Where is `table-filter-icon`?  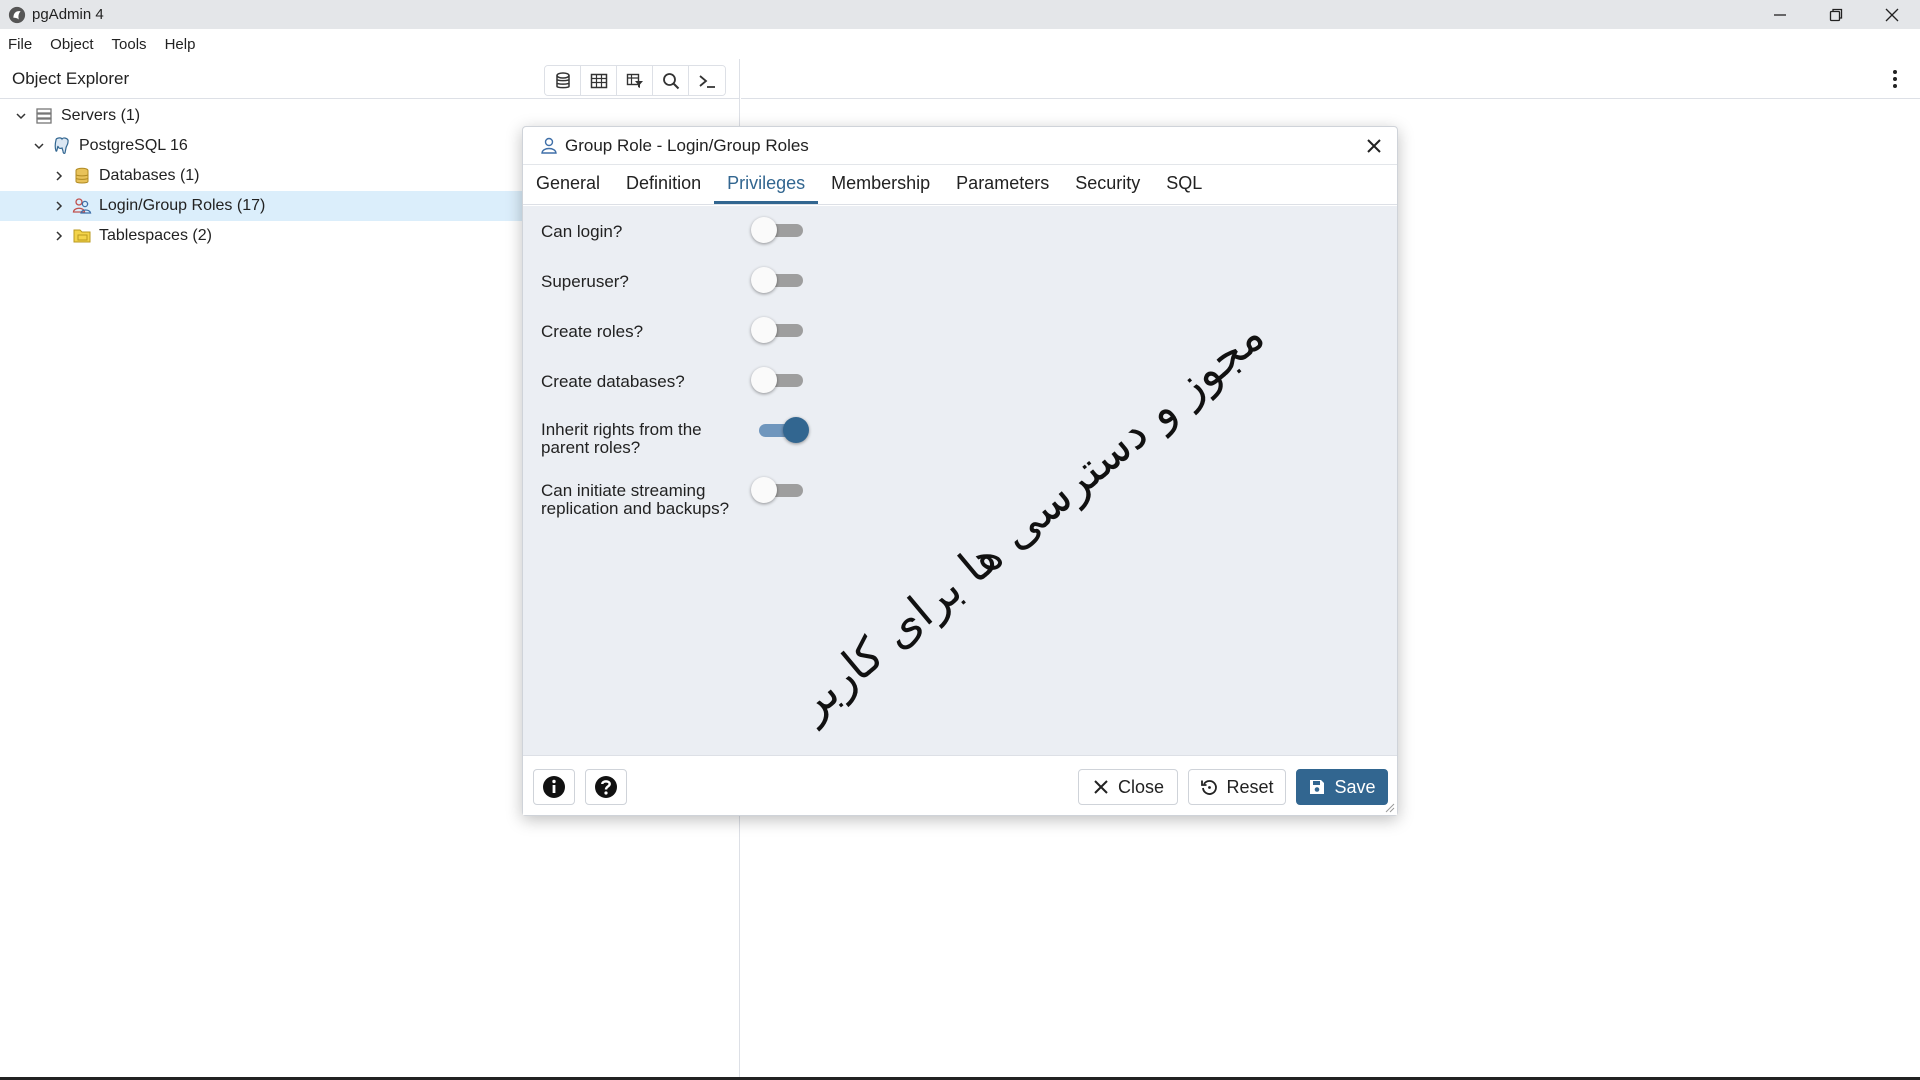 table-filter-icon is located at coordinates (634, 80).